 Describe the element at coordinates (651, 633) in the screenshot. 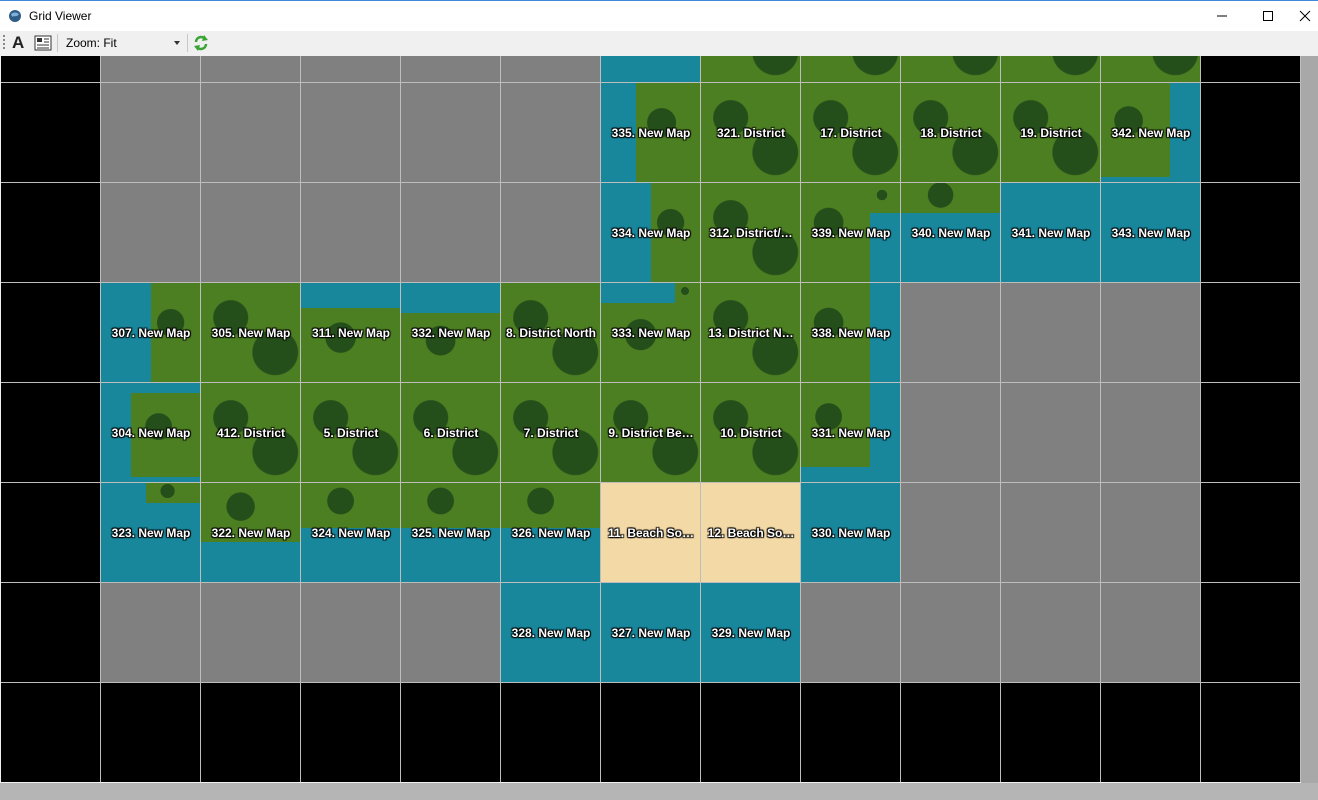

I see `map-cell: 327. New Map` at that location.